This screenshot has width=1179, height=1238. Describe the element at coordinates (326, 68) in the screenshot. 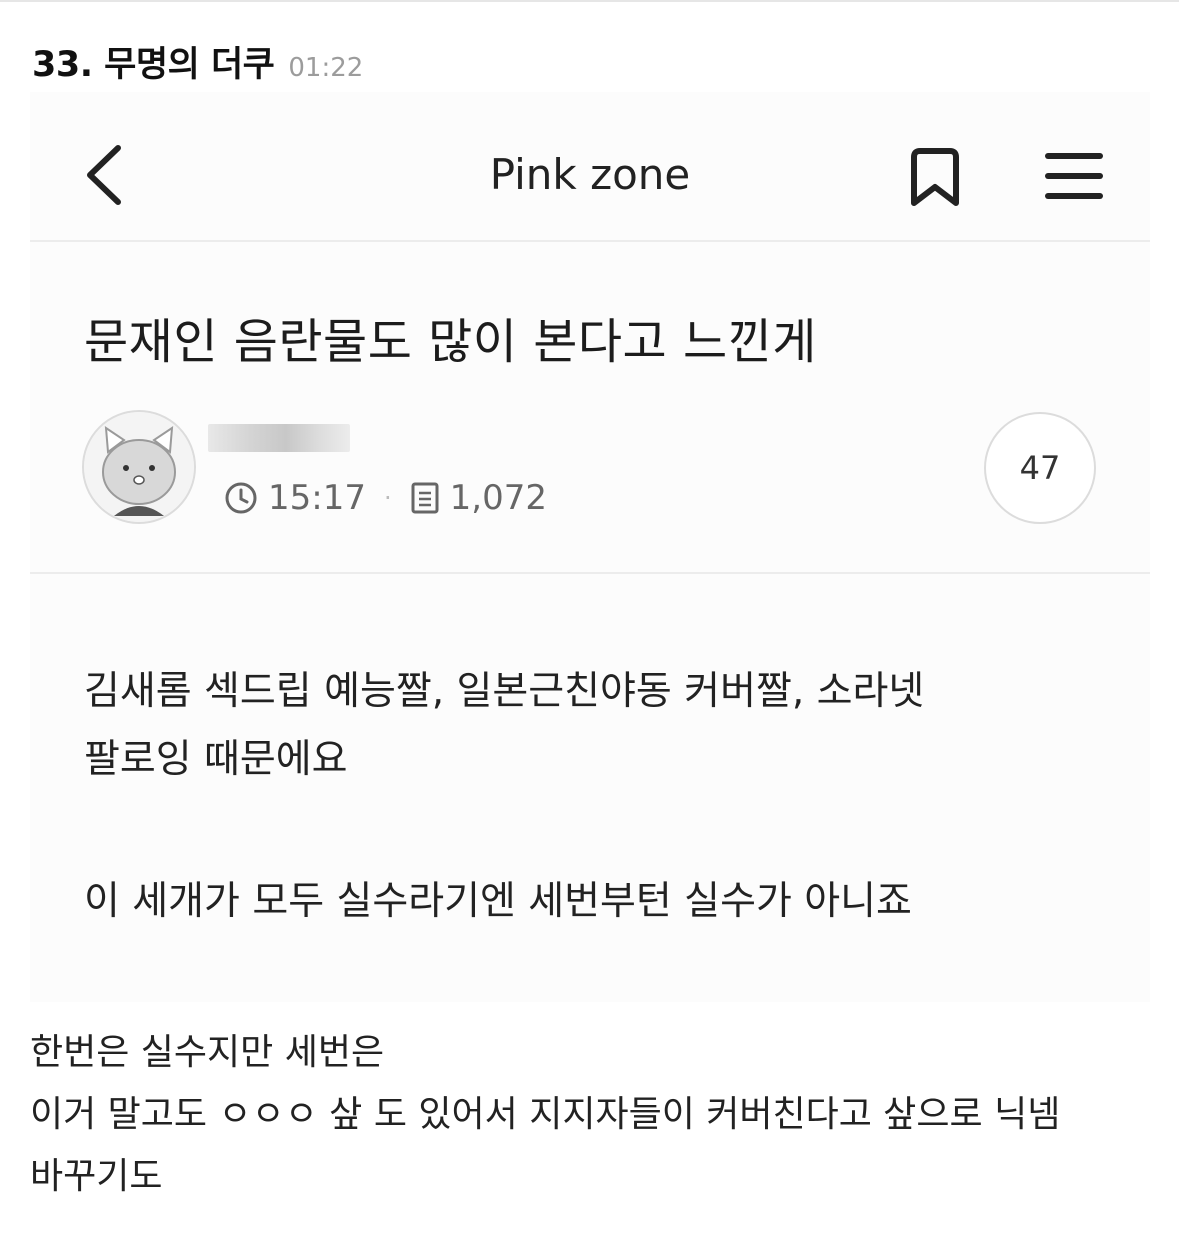

I see `comment-time: 01:22` at that location.